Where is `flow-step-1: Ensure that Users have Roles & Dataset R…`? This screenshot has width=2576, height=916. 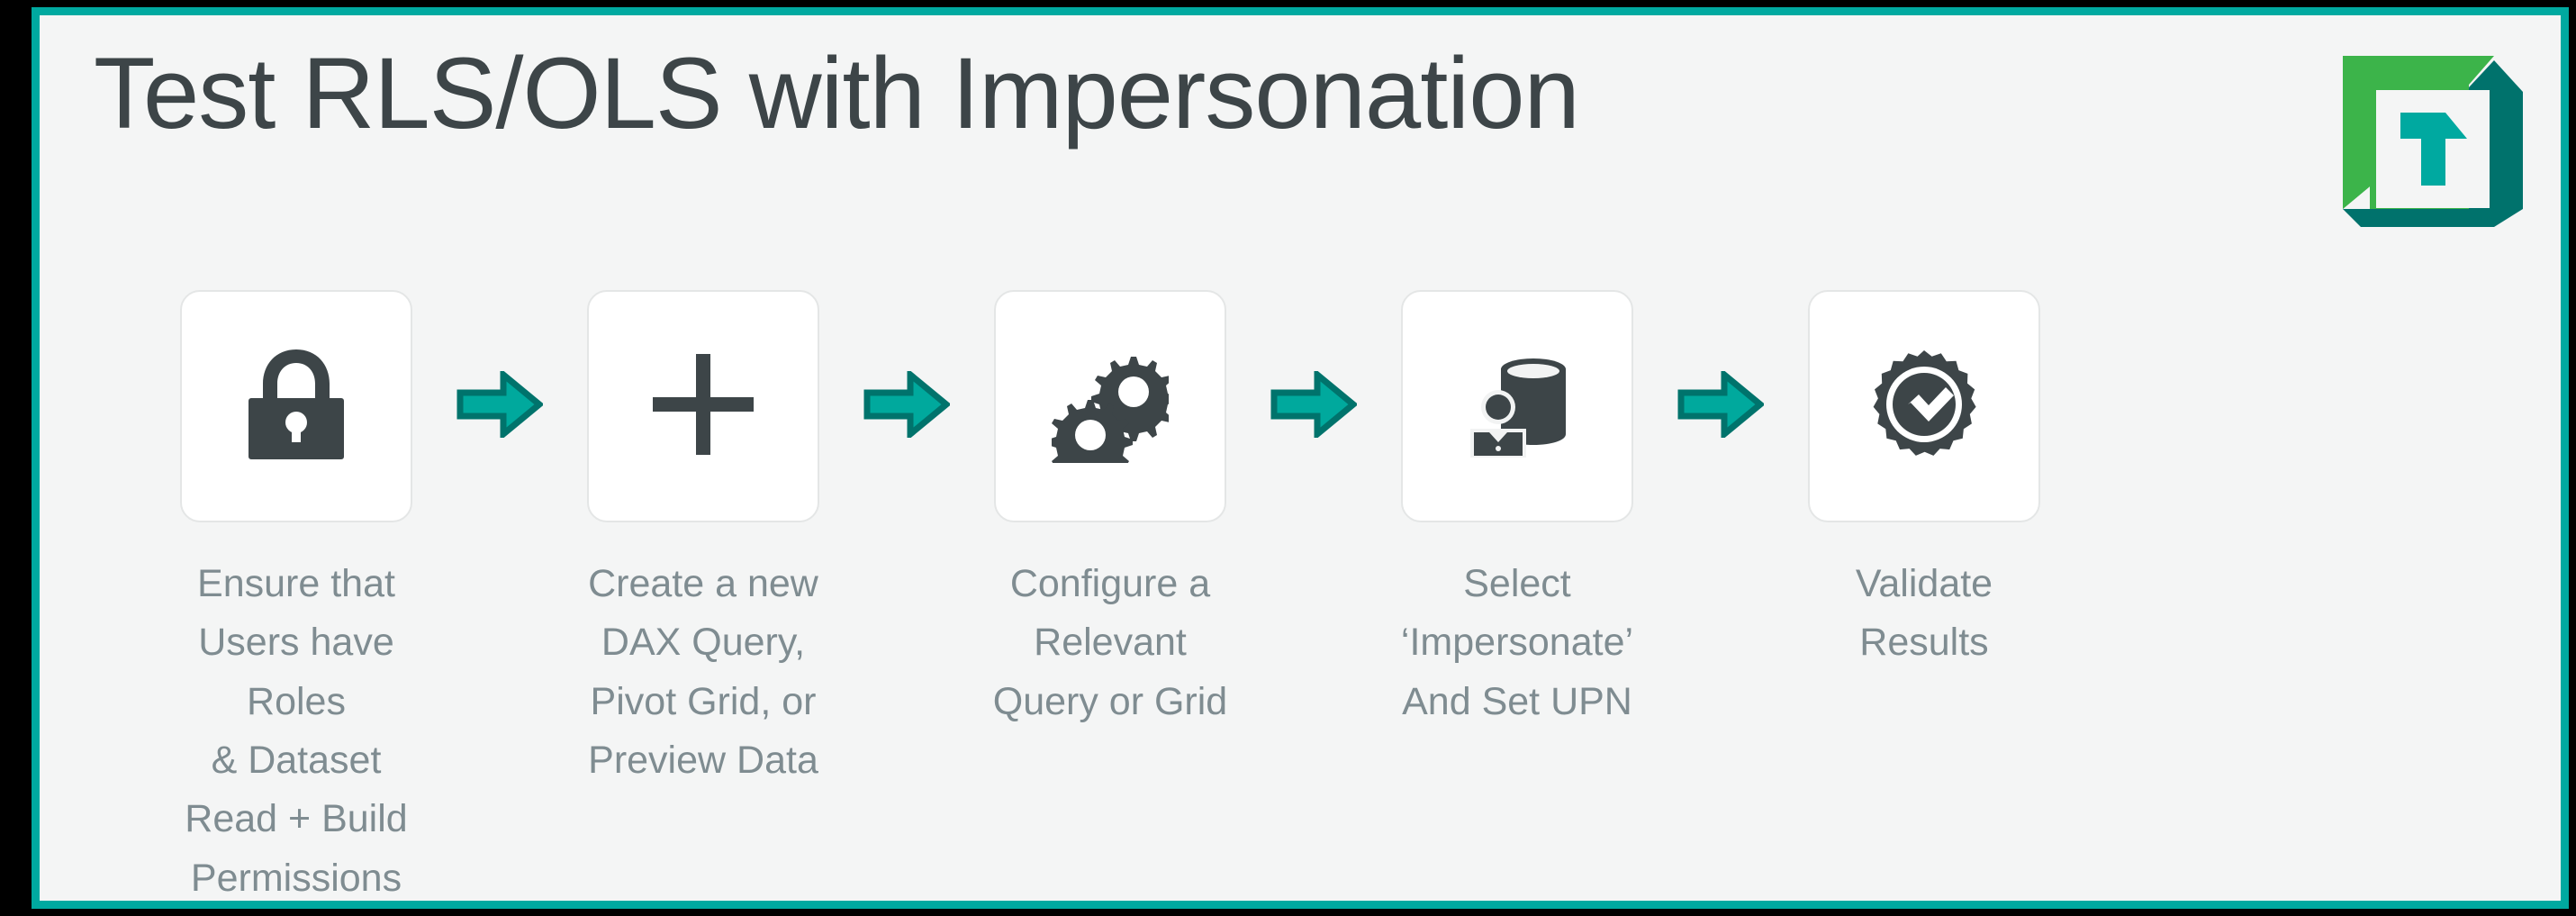
flow-step-1: Ensure that Users have Roles & Dataset R… is located at coordinates (296, 595).